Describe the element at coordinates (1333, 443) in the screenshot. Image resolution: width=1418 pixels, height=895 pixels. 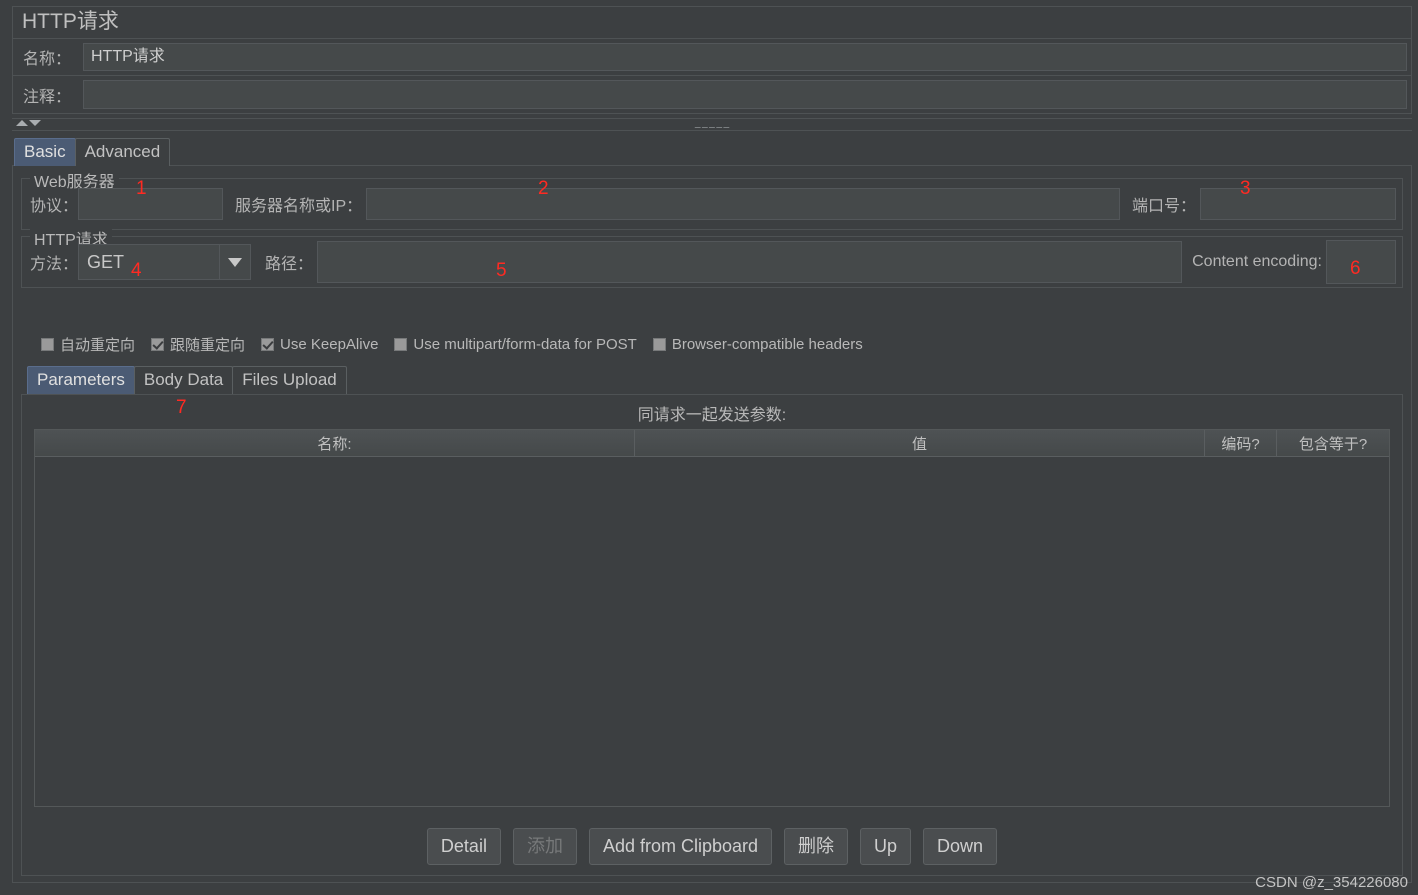
I see `column-header-include-equals: 包含等于?` at that location.